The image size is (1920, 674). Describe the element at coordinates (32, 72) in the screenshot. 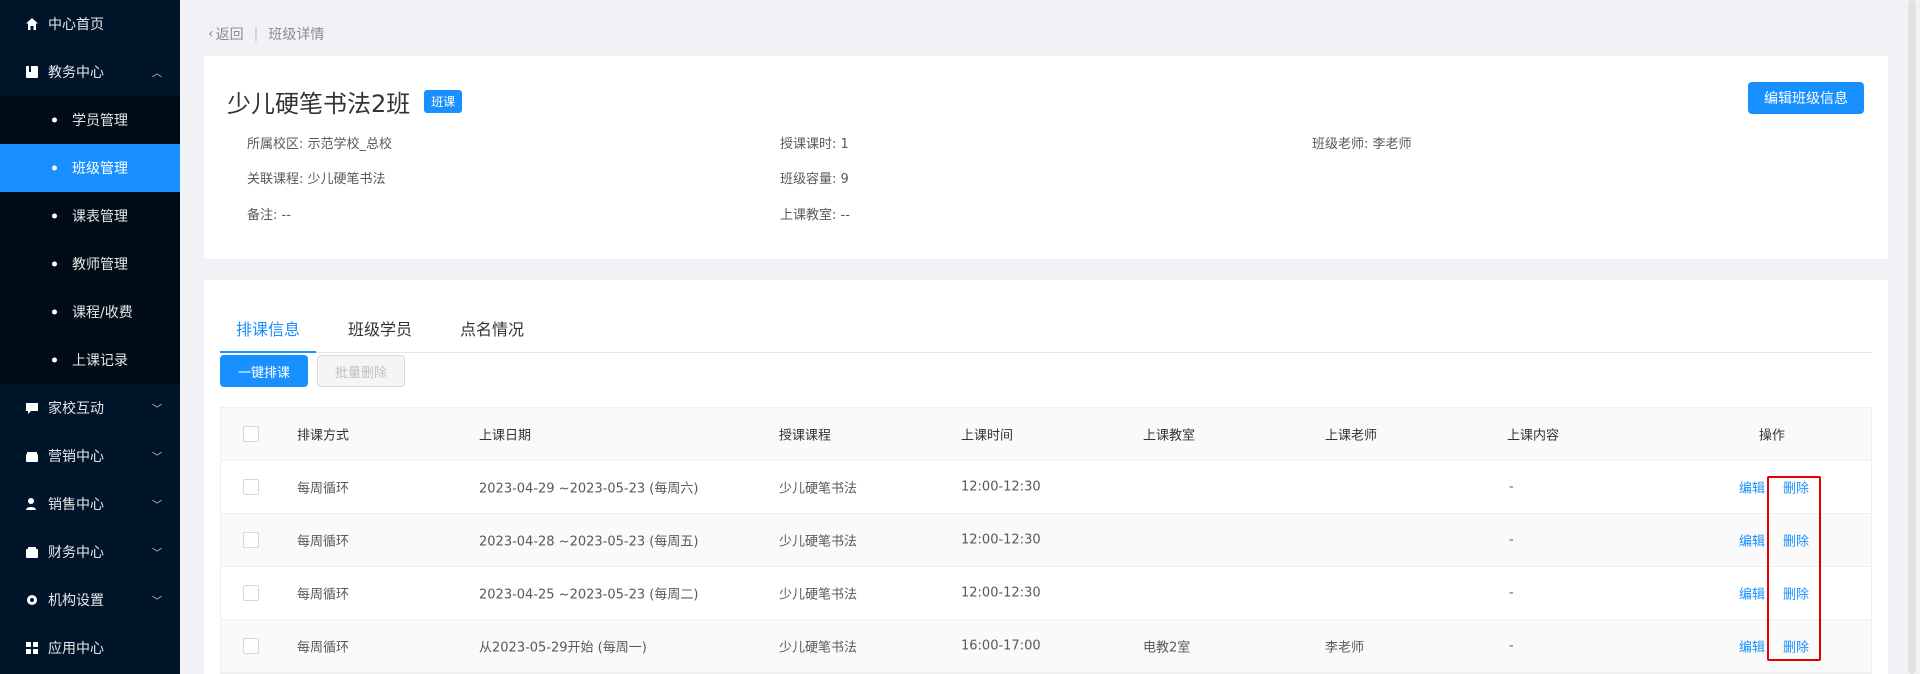

I see `book-icon` at that location.